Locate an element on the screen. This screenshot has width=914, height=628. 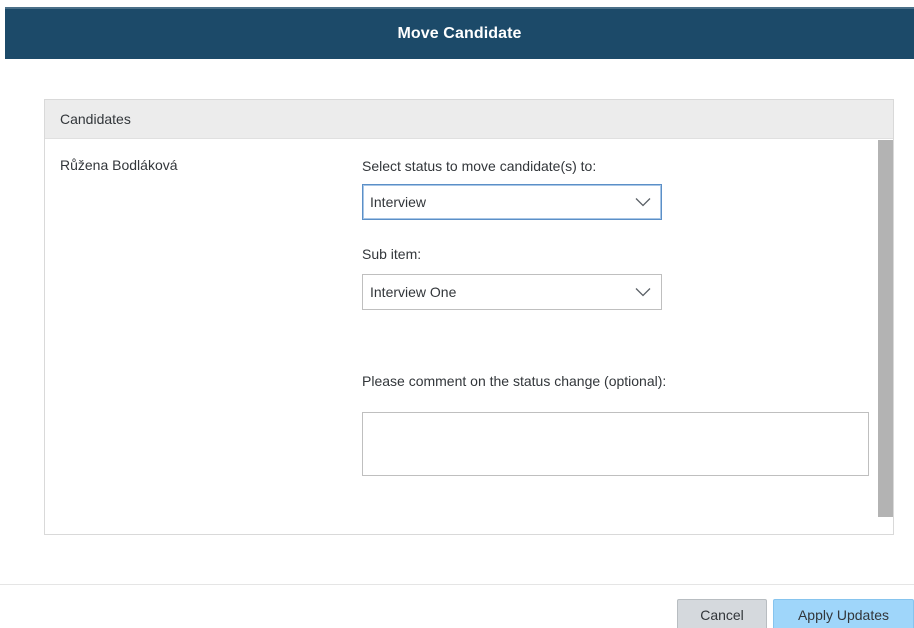
panel-scrollbar is located at coordinates (885, 328).